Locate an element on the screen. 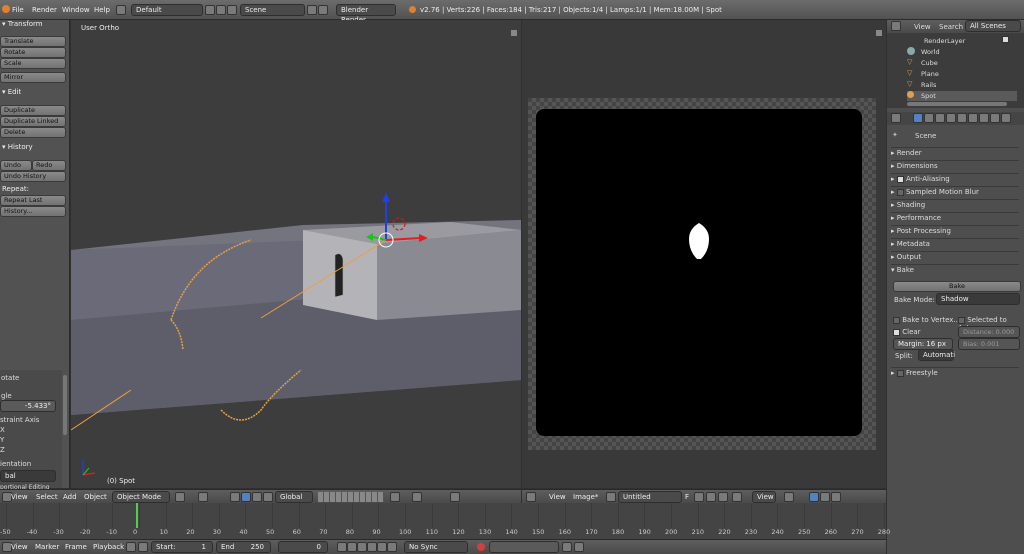  pin-icon: ✦ is located at coordinates (895, 135).